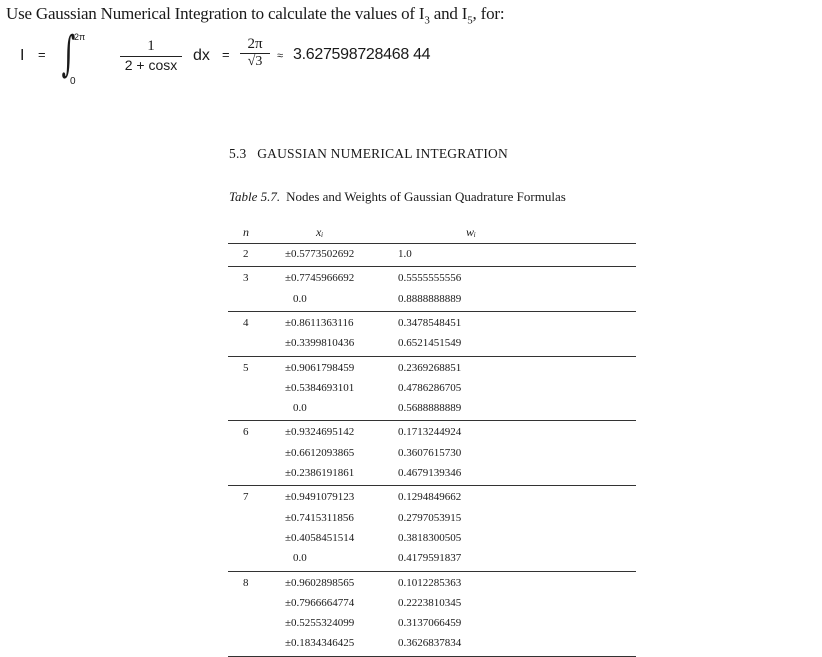  Describe the element at coordinates (320, 232) in the screenshot. I see `header-x: xᵢ` at that location.